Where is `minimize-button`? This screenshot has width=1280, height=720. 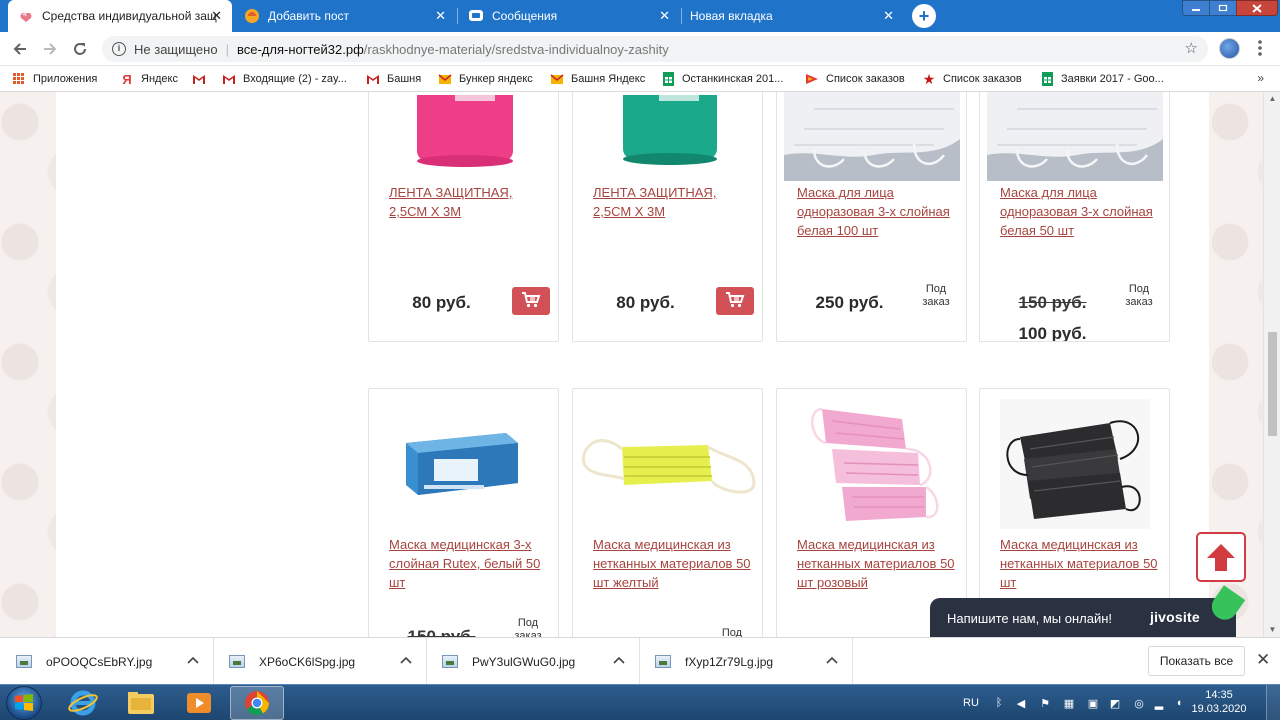 minimize-button is located at coordinates (1196, 8).